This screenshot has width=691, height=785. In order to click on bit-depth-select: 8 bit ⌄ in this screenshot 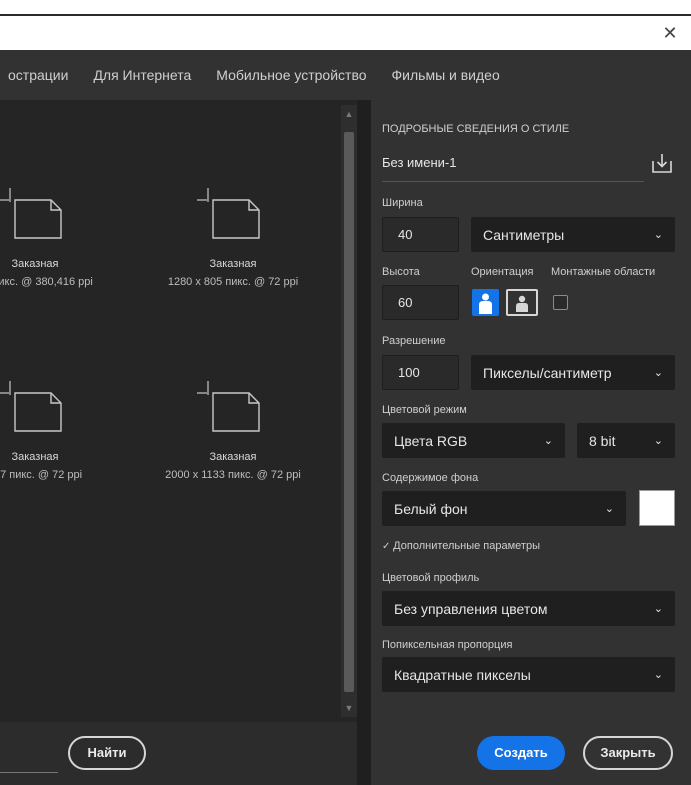, I will do `click(626, 440)`.